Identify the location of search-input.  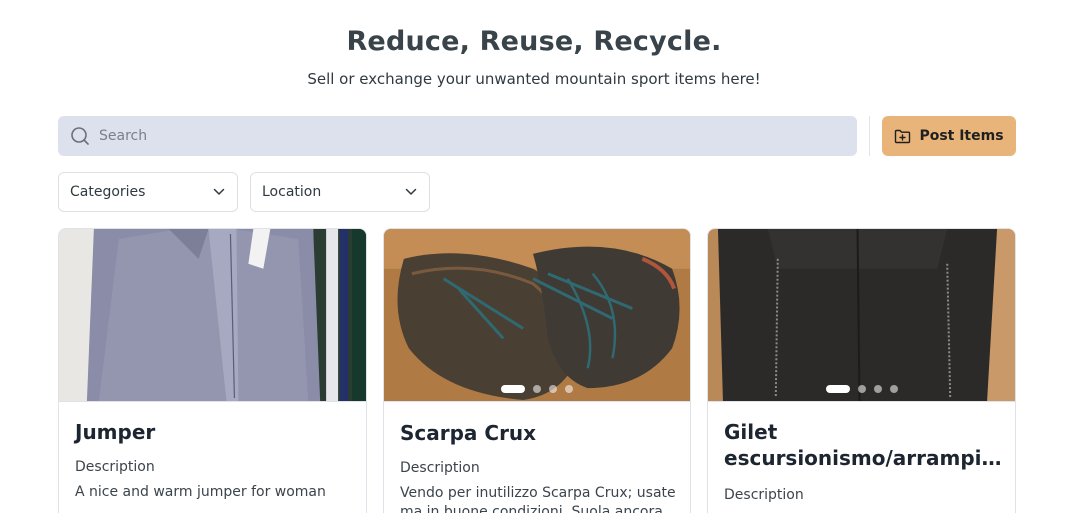
(459, 136).